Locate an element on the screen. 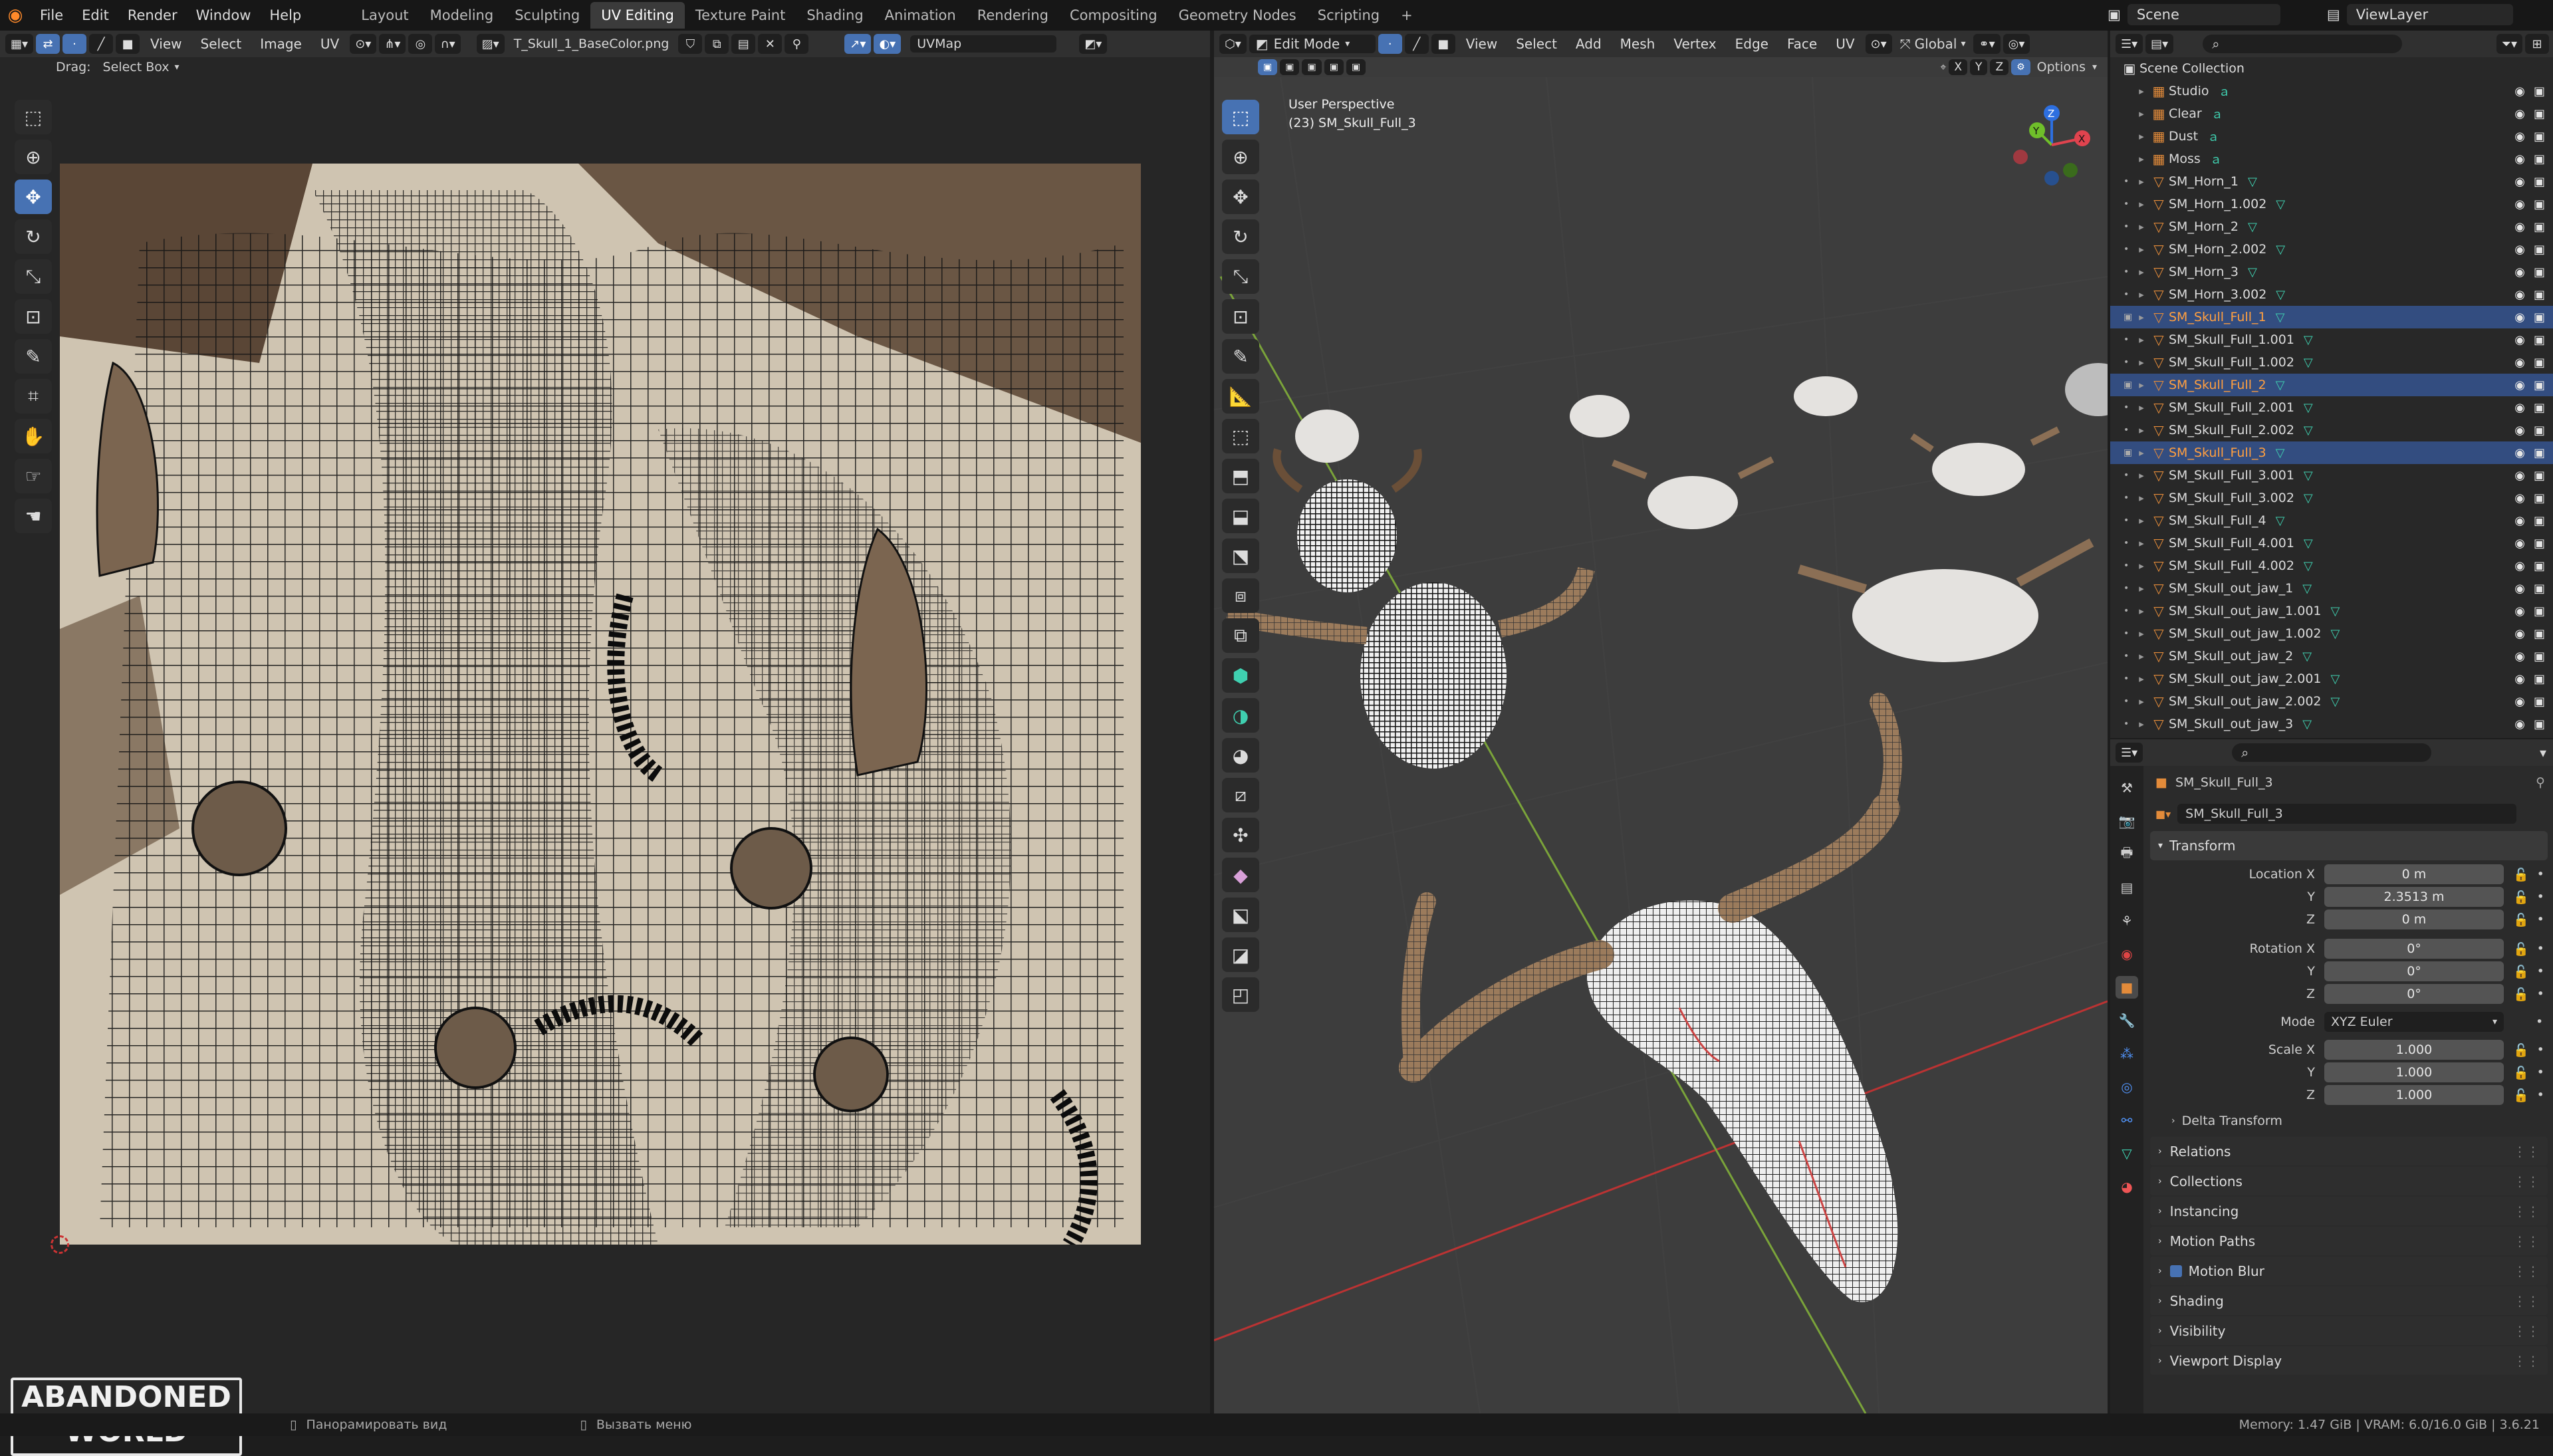  outliner-row: • ▸ ▽ SM_Skull_out_jaw_2 ▽ ◉ ▣ is located at coordinates (2331, 656).